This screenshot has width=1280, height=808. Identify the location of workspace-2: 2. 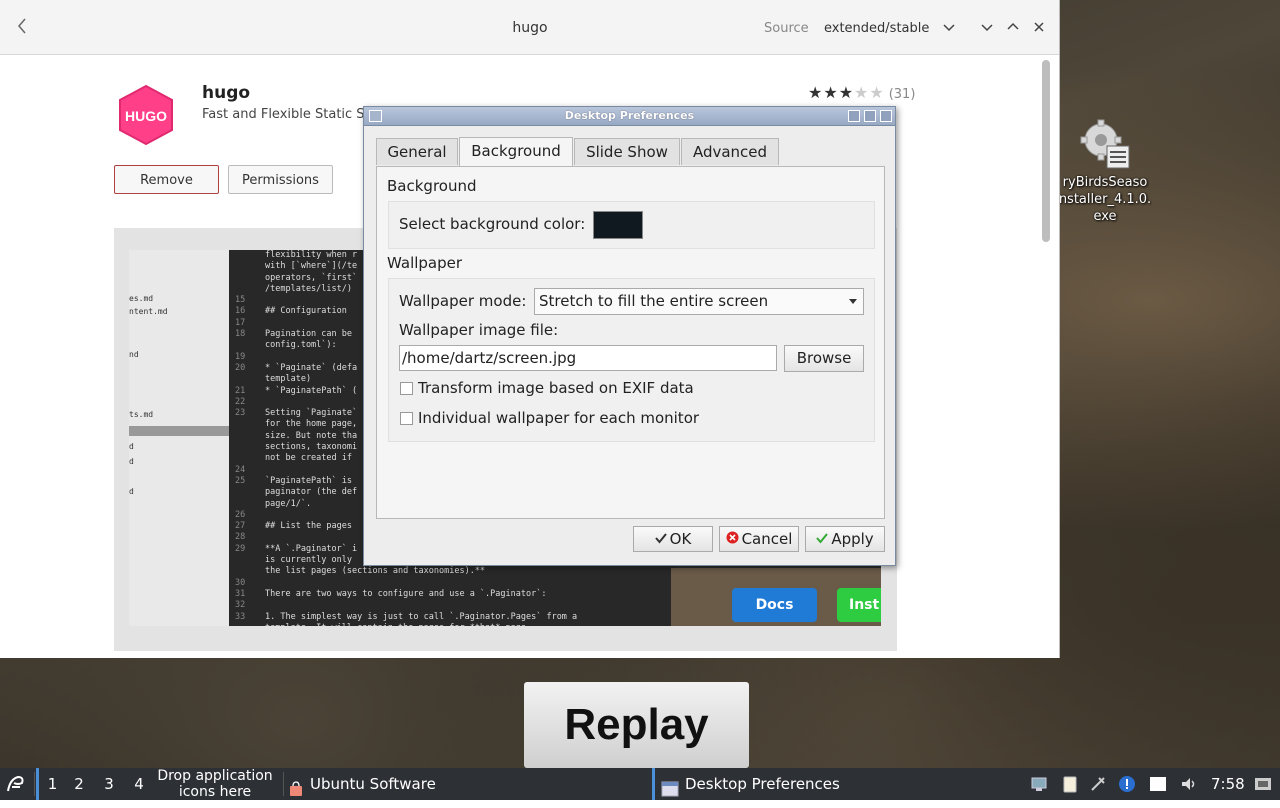
(79, 784).